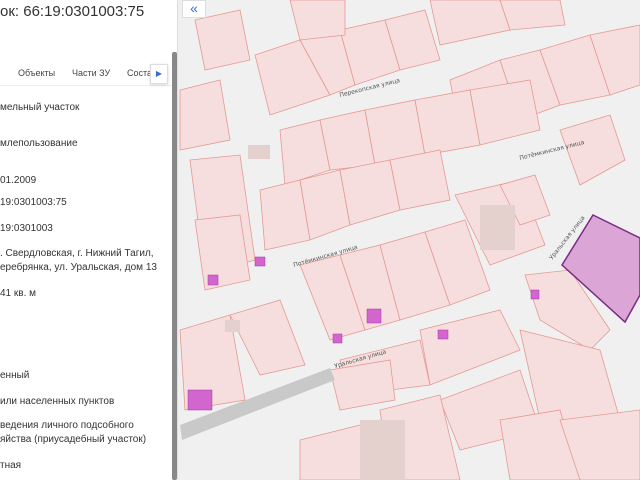  I want to click on info-area: 41 кв. м, so click(18, 293).